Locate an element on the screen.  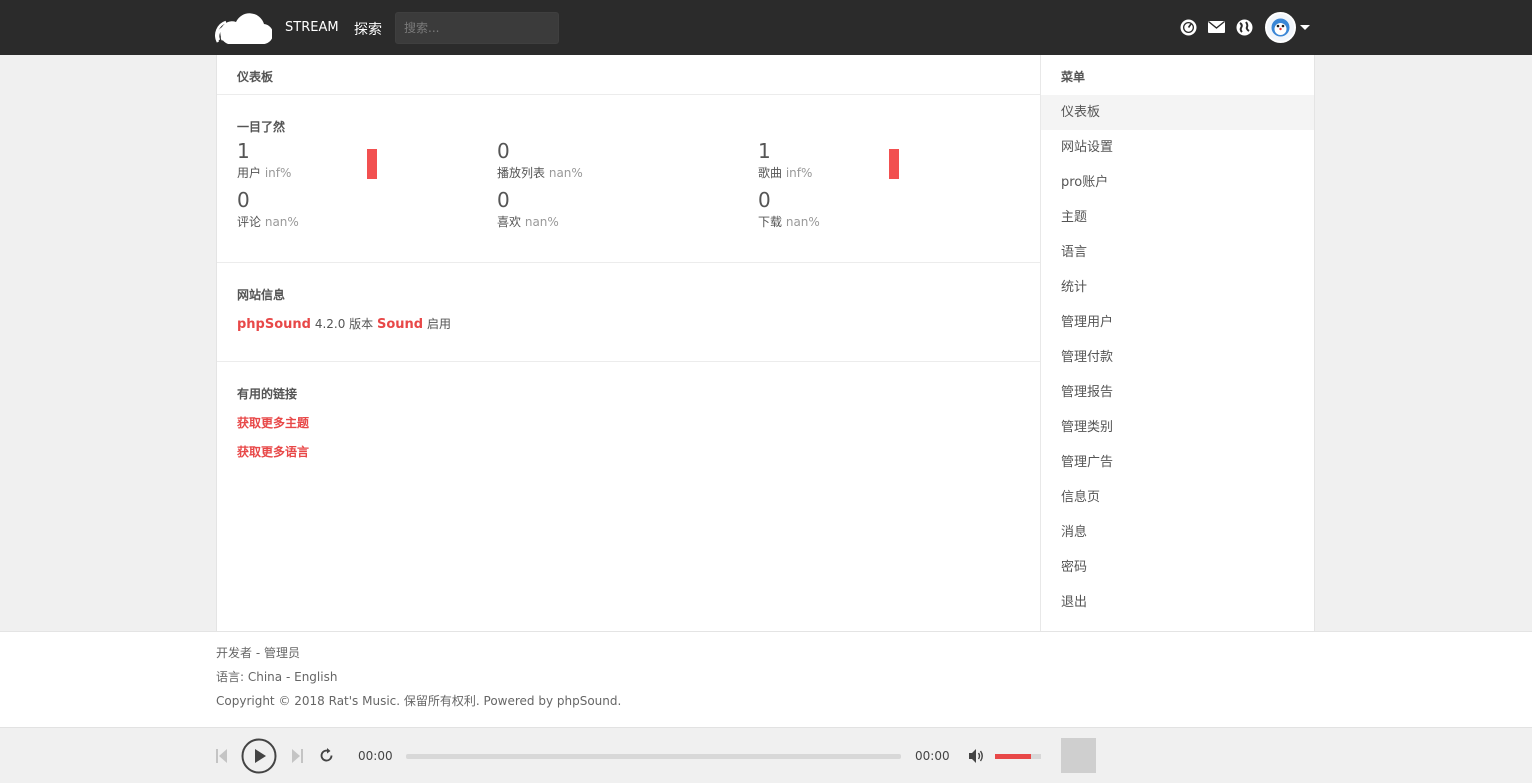
sidebar-item-manage-ads: 管理广告 is located at coordinates (1177, 462).